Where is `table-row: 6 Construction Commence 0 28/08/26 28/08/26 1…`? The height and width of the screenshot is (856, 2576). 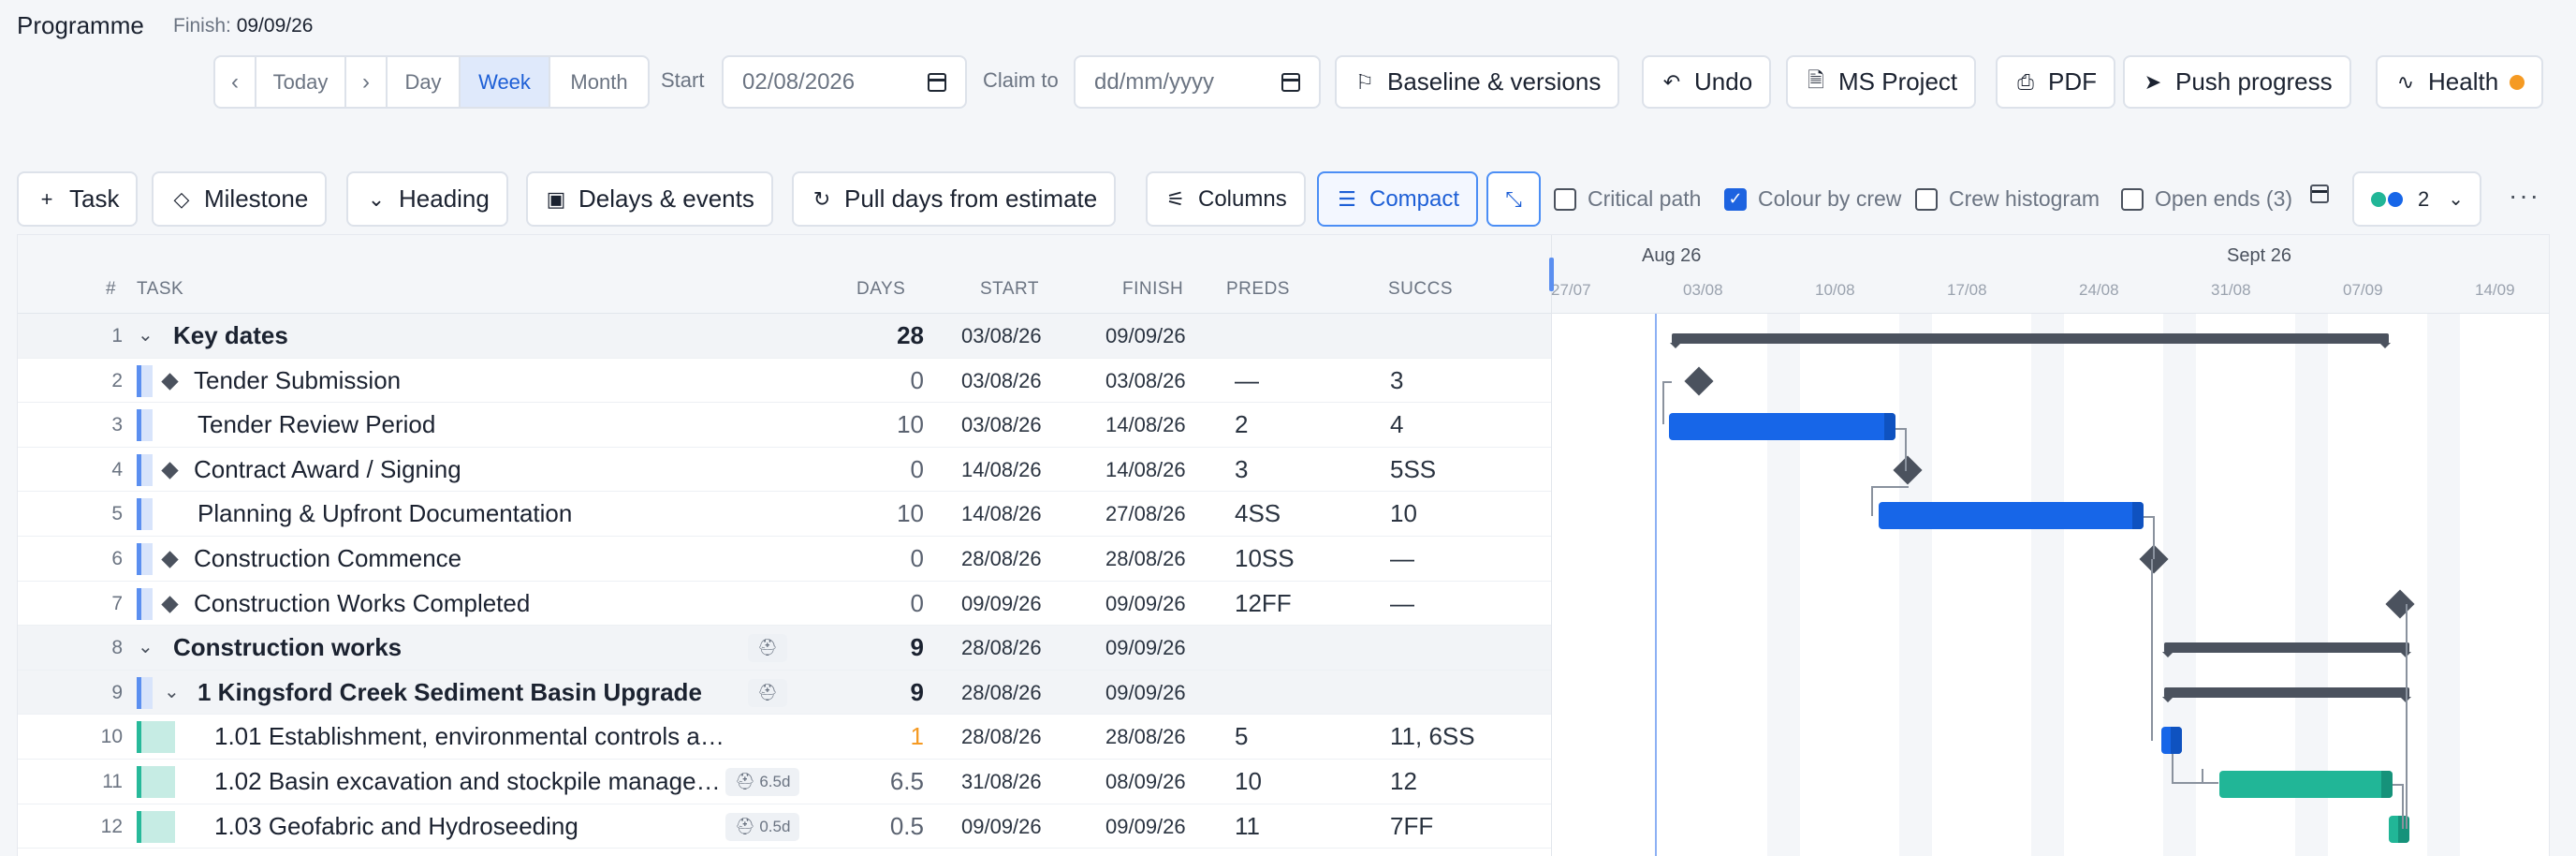
table-row: 6 Construction Commence 0 28/08/26 28/08/26 1… is located at coordinates (784, 559).